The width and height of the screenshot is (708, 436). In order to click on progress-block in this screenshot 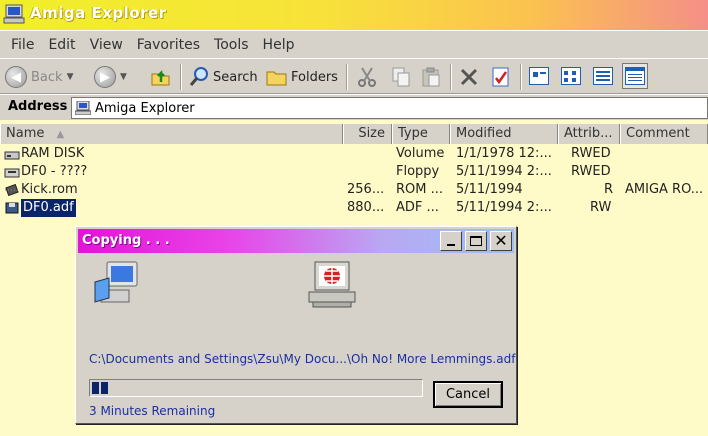, I will do `click(104, 388)`.